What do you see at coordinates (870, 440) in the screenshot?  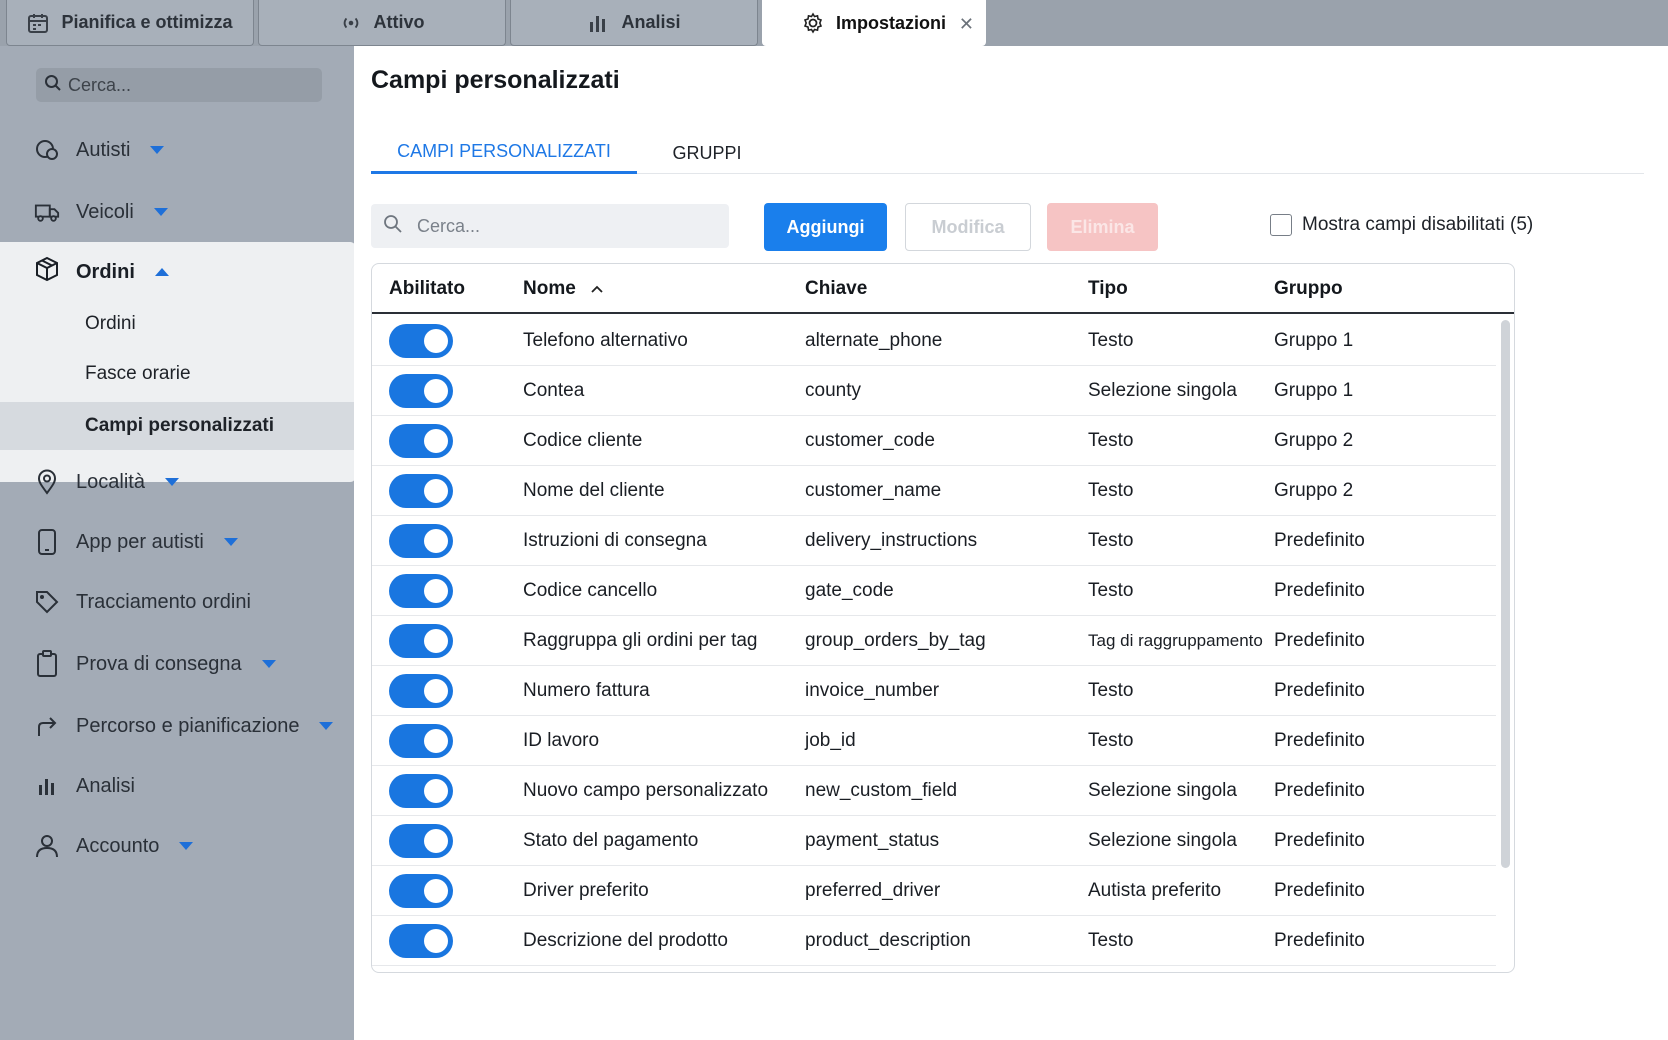 I see `cell-key: customer_code` at bounding box center [870, 440].